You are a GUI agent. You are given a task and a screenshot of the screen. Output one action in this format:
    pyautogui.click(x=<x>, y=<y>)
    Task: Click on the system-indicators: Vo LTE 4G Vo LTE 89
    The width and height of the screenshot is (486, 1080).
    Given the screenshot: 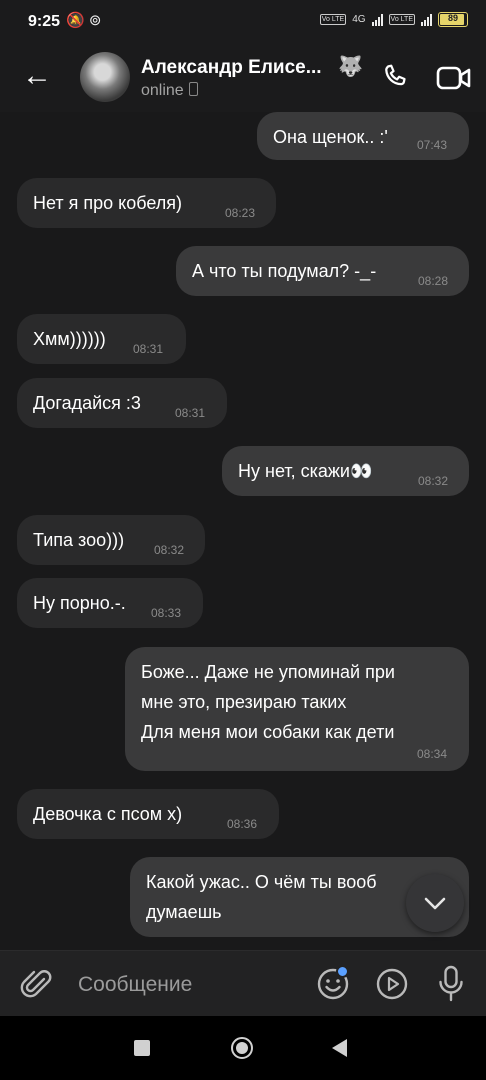 What is the action you would take?
    pyautogui.click(x=393, y=19)
    